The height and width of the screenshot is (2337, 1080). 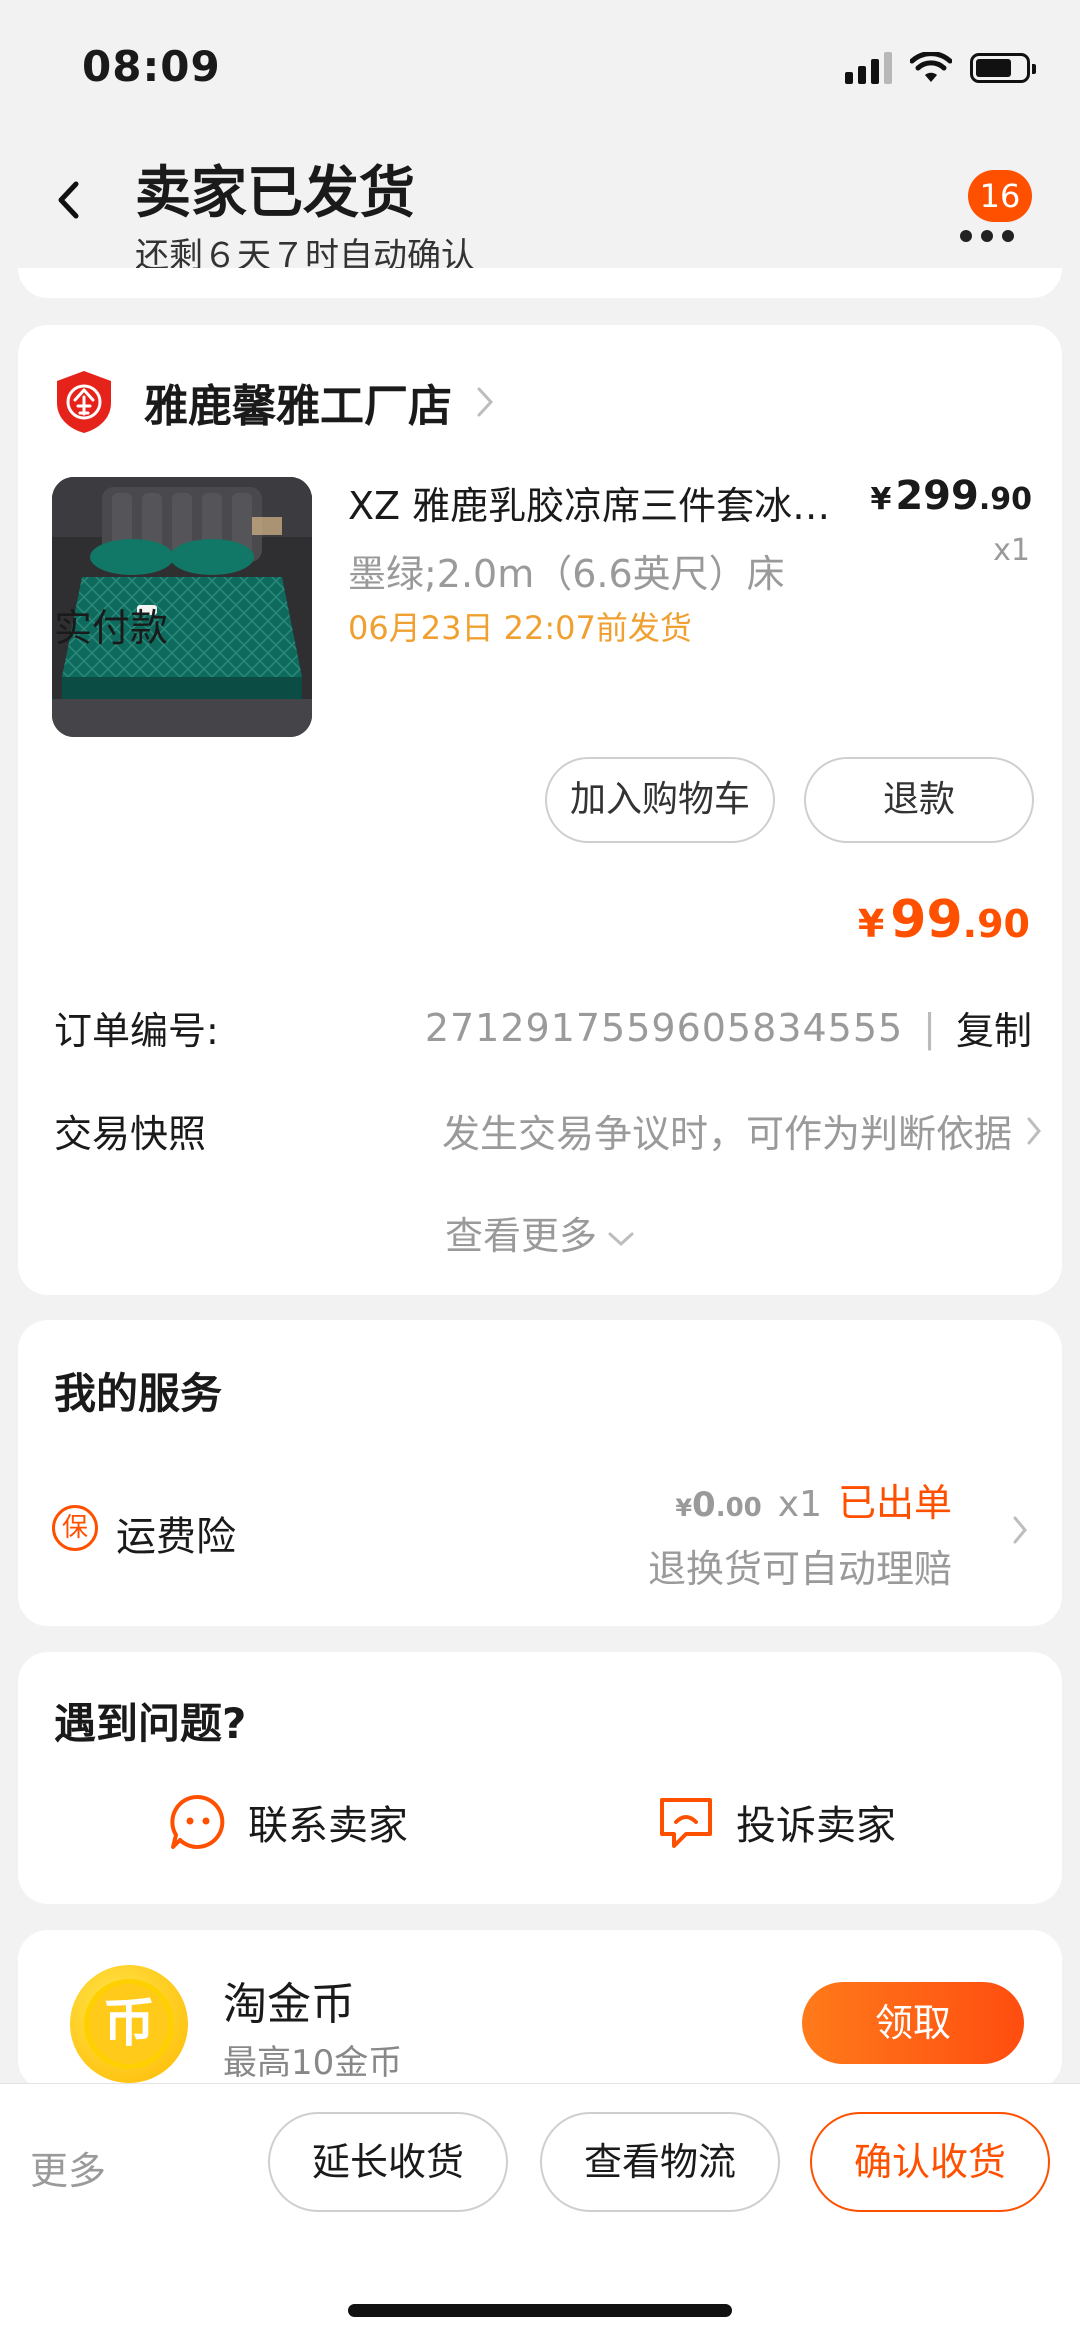 What do you see at coordinates (540, 1778) in the screenshot?
I see `help-card: 遇到问题? 联系卖家 投诉卖家` at bounding box center [540, 1778].